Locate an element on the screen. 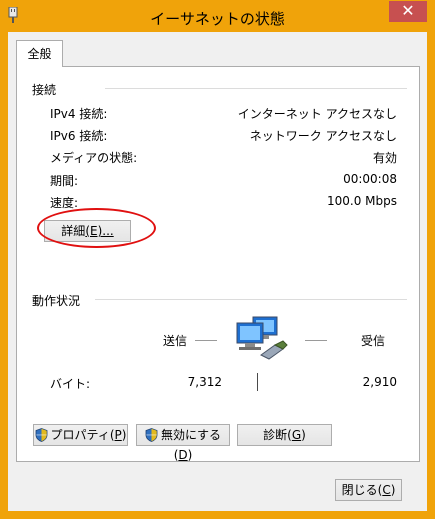 The image size is (435, 519). connection-group-title: 接続 is located at coordinates (44, 90).